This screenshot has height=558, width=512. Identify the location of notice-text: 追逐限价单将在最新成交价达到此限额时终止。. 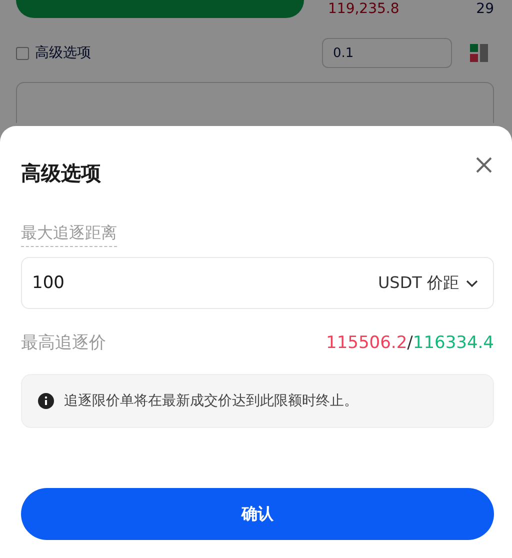
(211, 401).